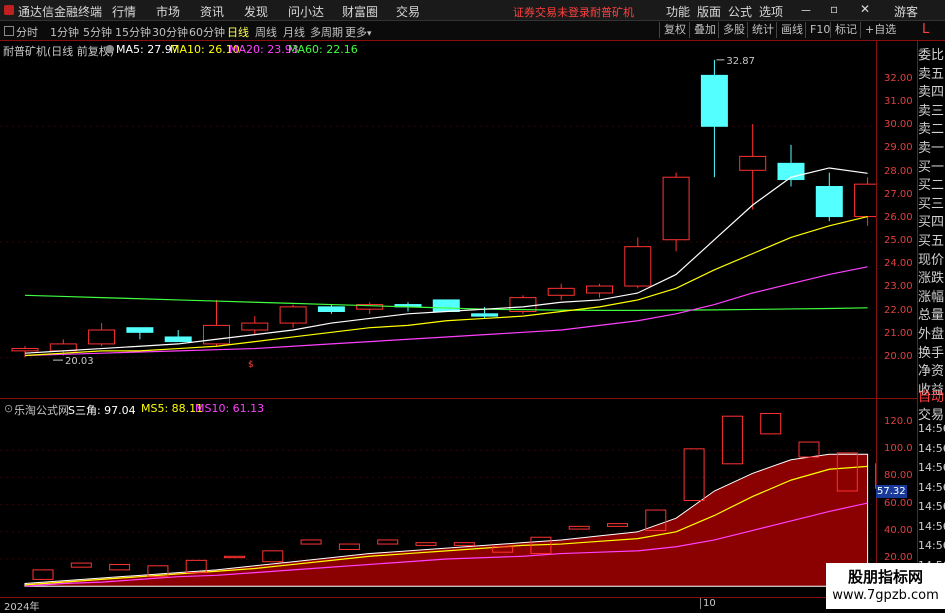  What do you see at coordinates (326, 32) in the screenshot?
I see `period-multi: 多周期` at bounding box center [326, 32].